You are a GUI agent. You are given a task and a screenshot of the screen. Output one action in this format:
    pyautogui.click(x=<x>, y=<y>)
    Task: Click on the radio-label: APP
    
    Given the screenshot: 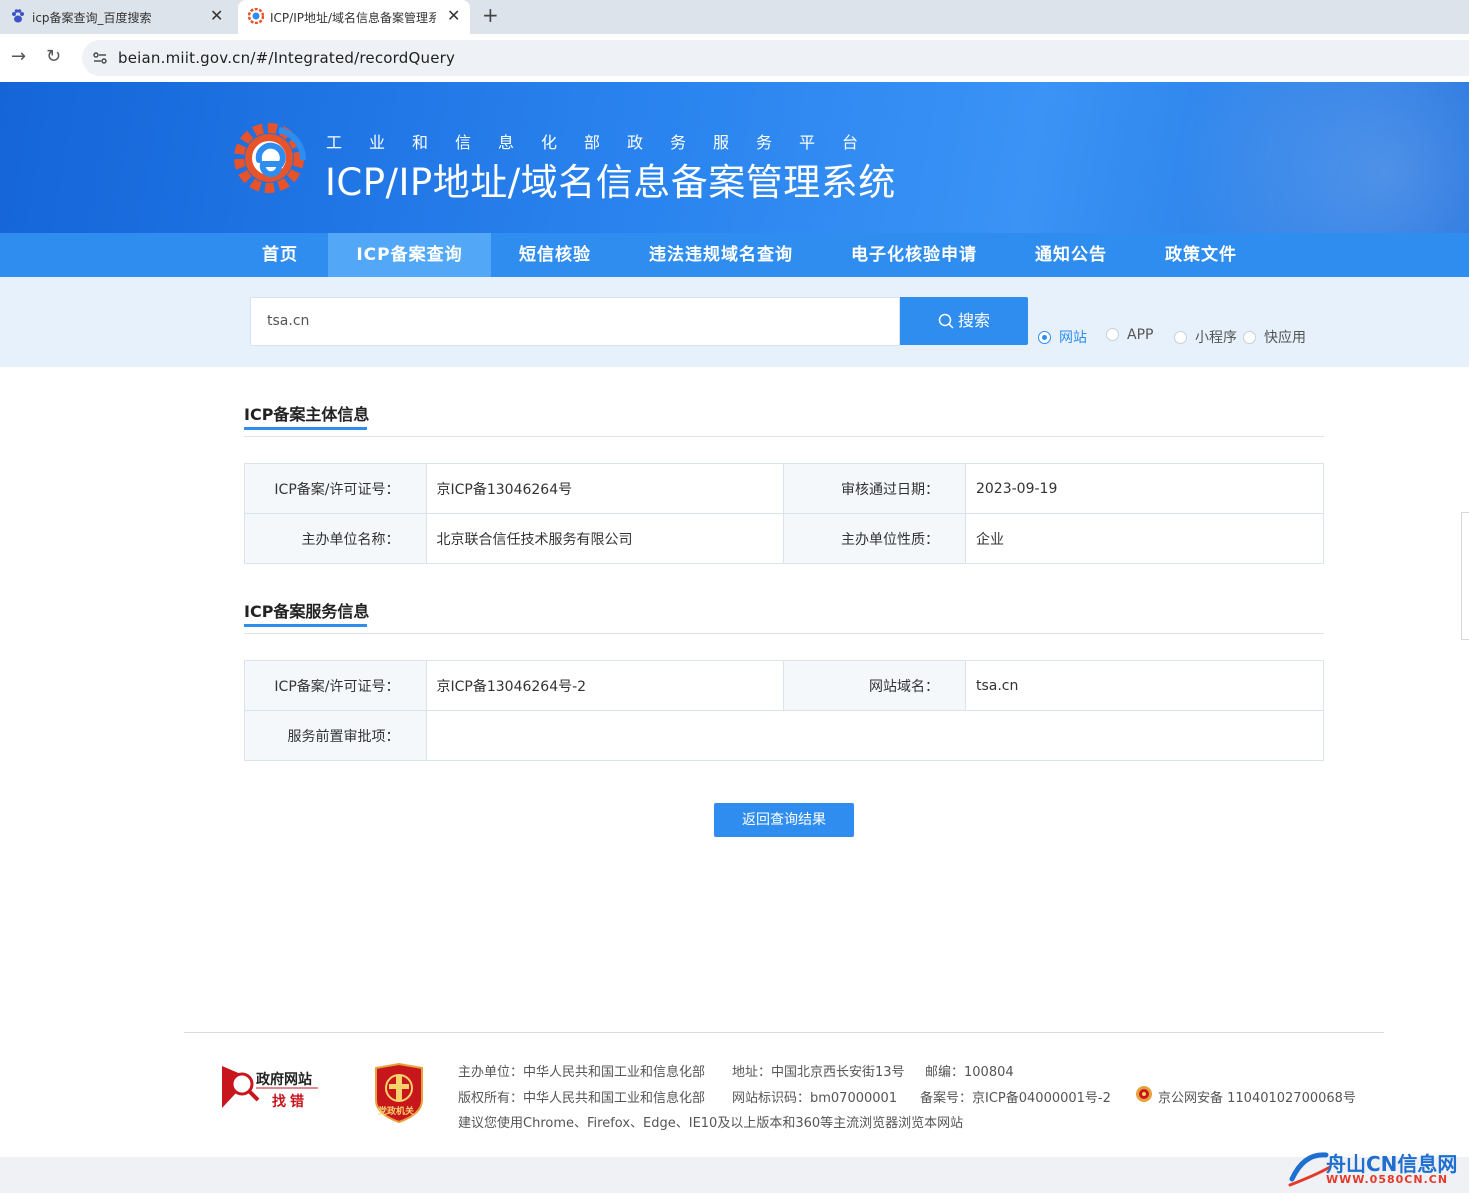 What is the action you would take?
    pyautogui.click(x=1140, y=335)
    